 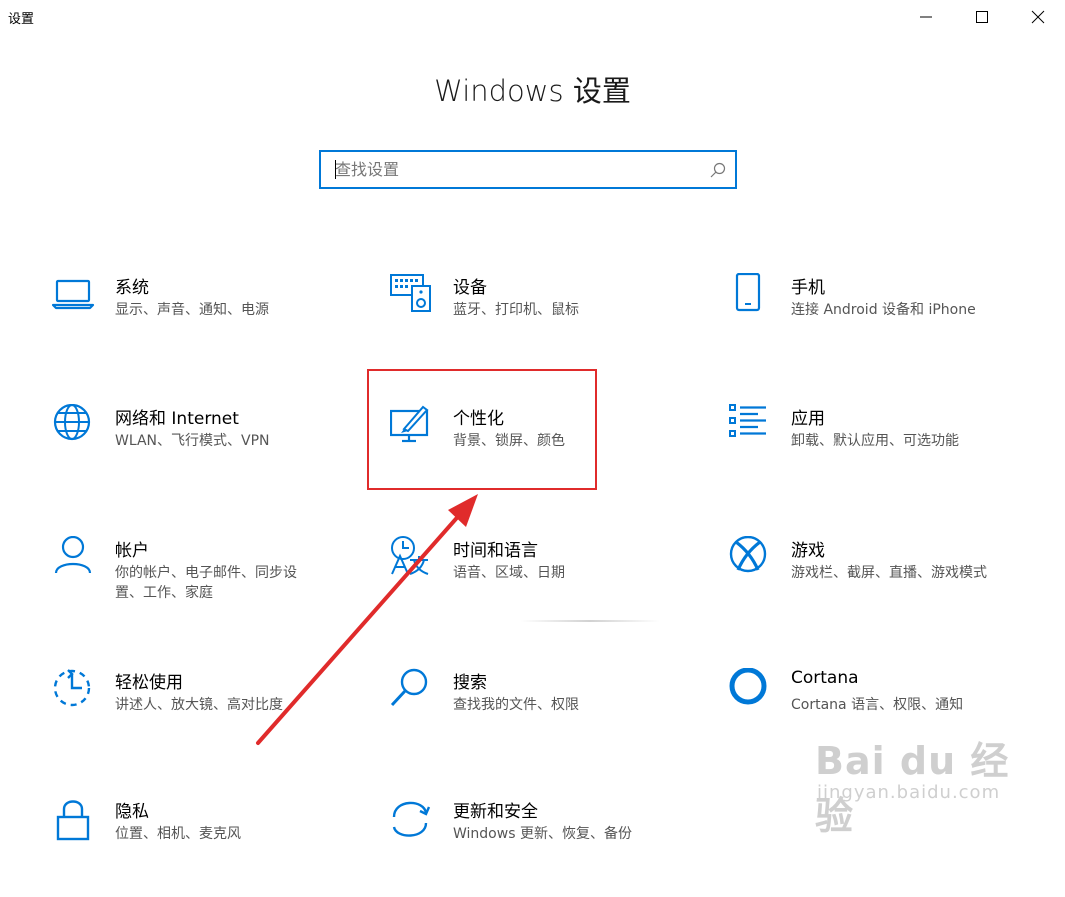 I want to click on tile-accounts: 帐户 你的帐户、电子邮件、同步设置、工作、家庭, so click(x=202, y=585).